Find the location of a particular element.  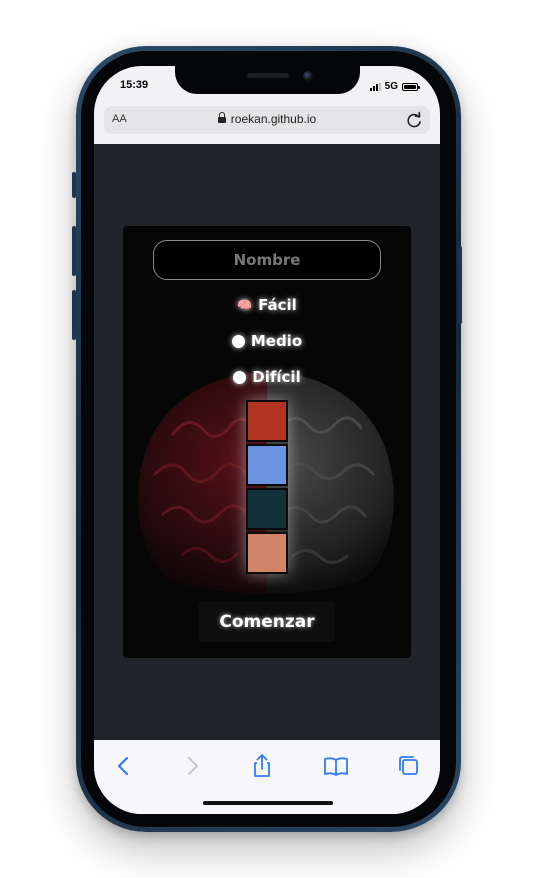

silent-switch is located at coordinates (74, 185).